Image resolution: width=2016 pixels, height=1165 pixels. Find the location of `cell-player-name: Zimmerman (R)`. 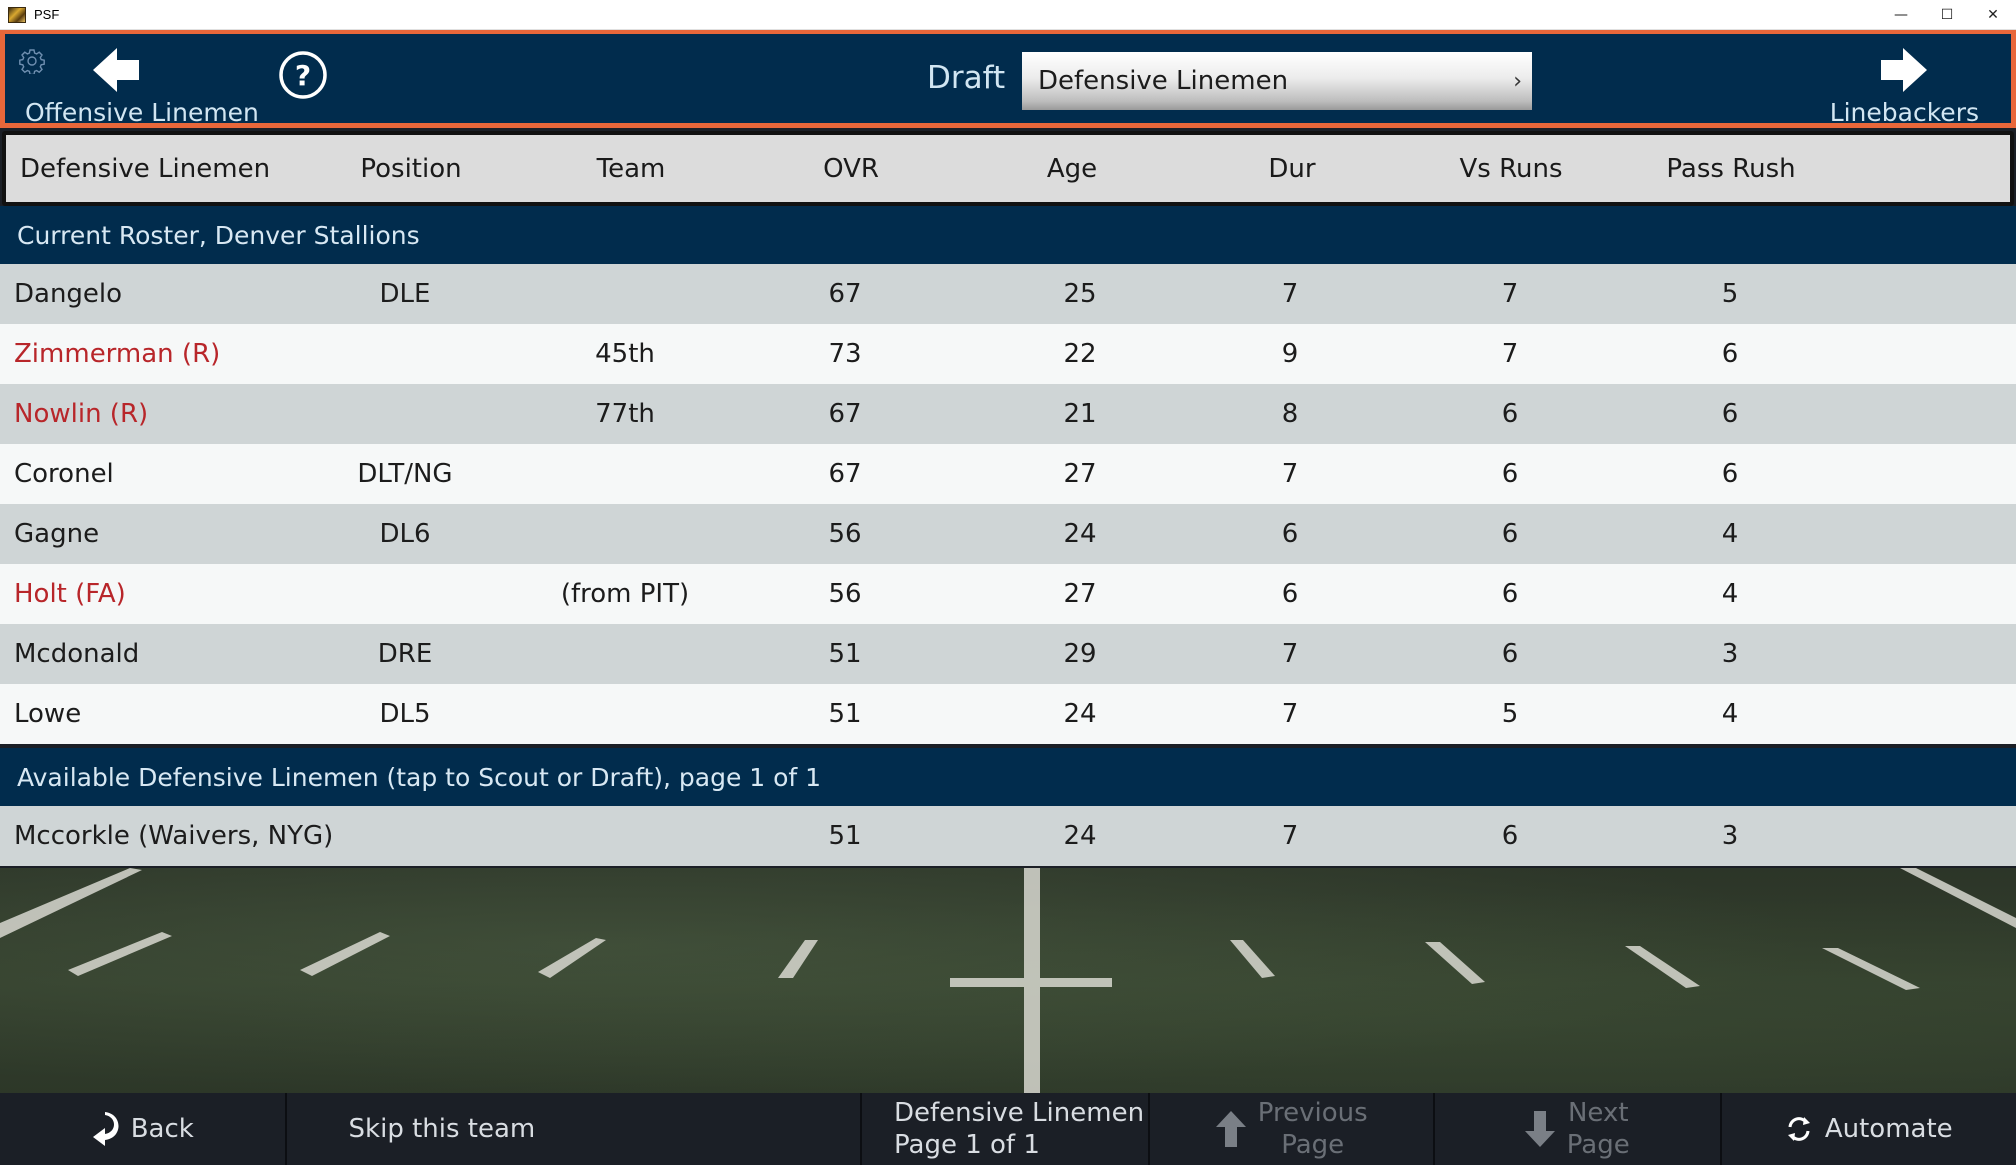

cell-player-name: Zimmerman (R) is located at coordinates (117, 354).